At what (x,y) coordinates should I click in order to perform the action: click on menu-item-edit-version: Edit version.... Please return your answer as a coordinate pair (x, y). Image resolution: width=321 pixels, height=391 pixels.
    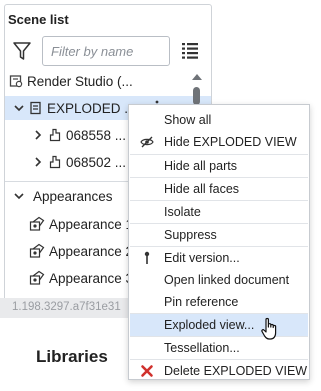
    Looking at the image, I should click on (219, 258).